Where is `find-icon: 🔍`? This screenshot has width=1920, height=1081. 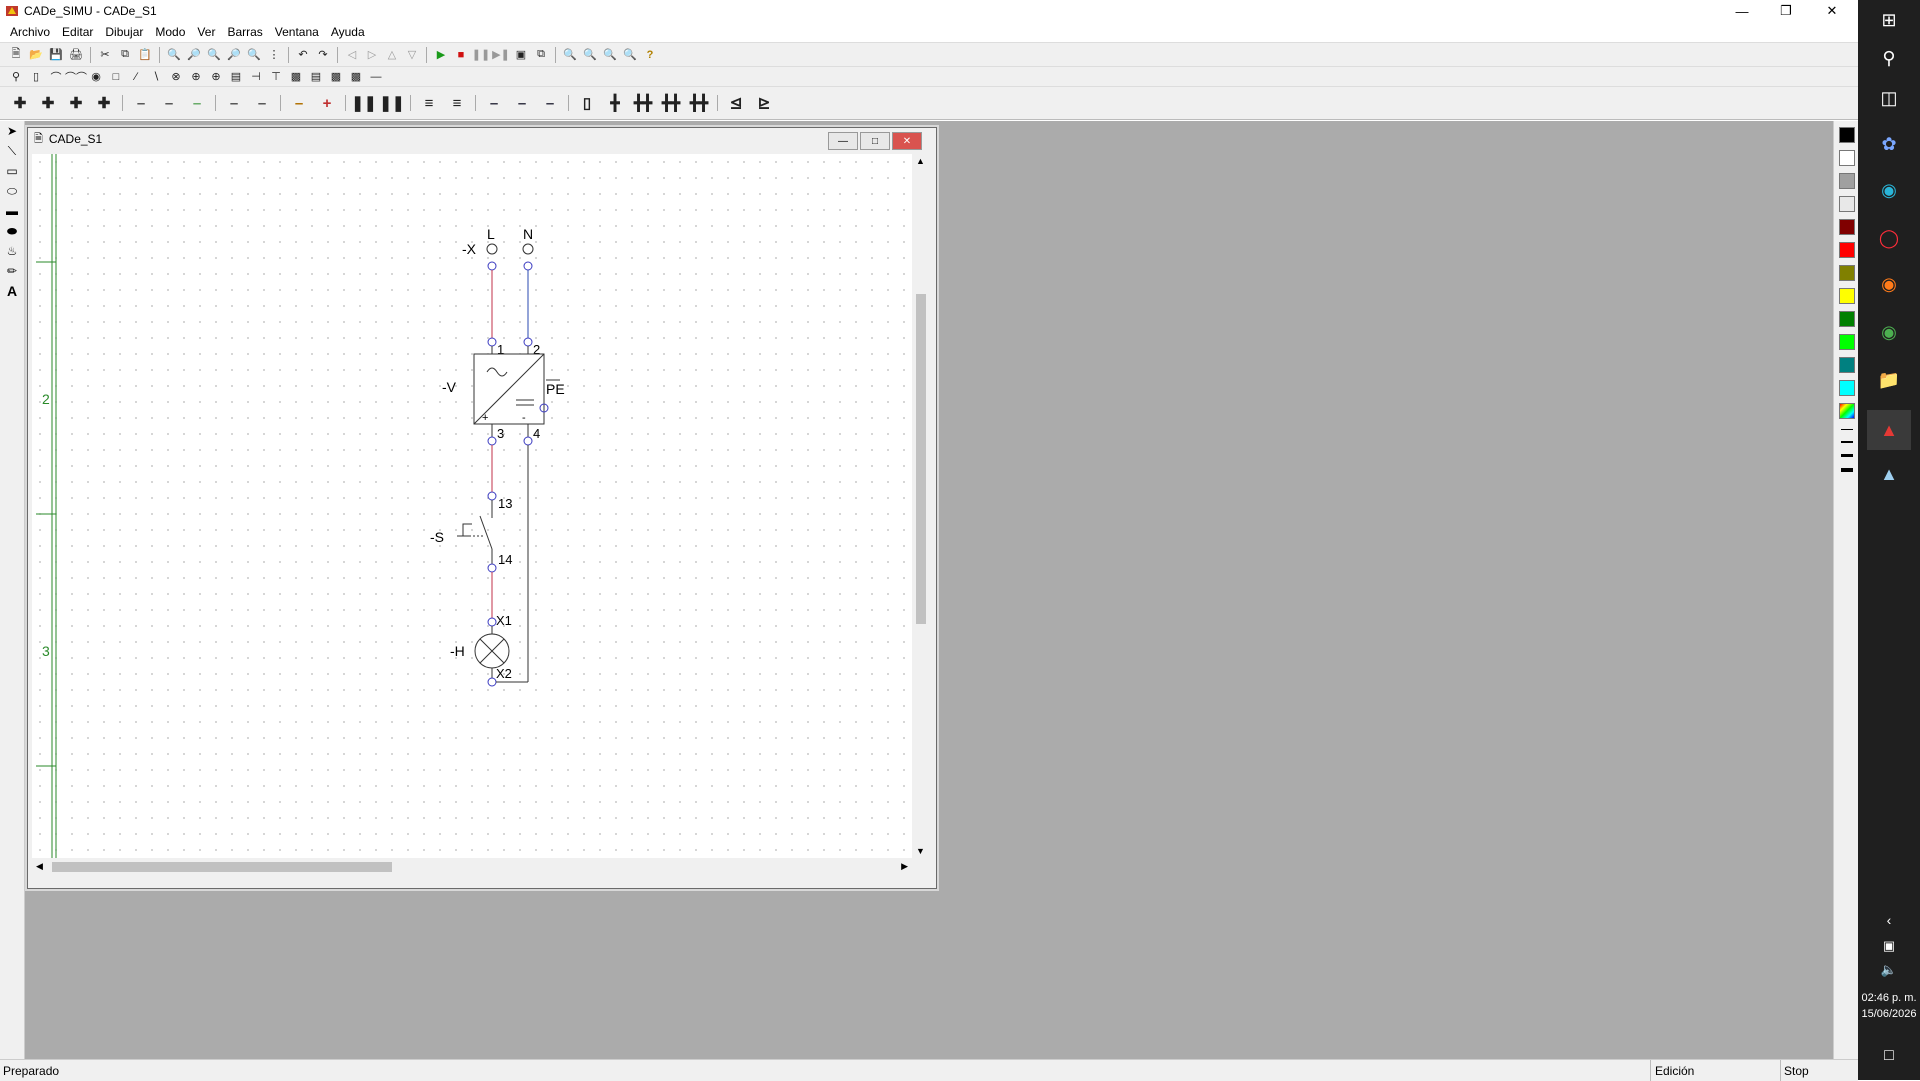 find-icon: 🔍 is located at coordinates (174, 55).